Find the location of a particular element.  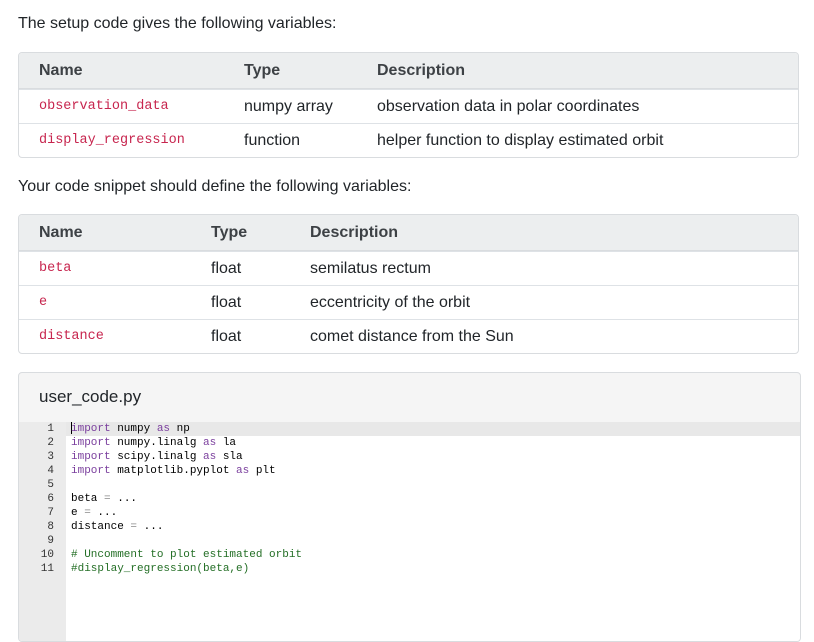

variable-name: distance is located at coordinates (71, 336).